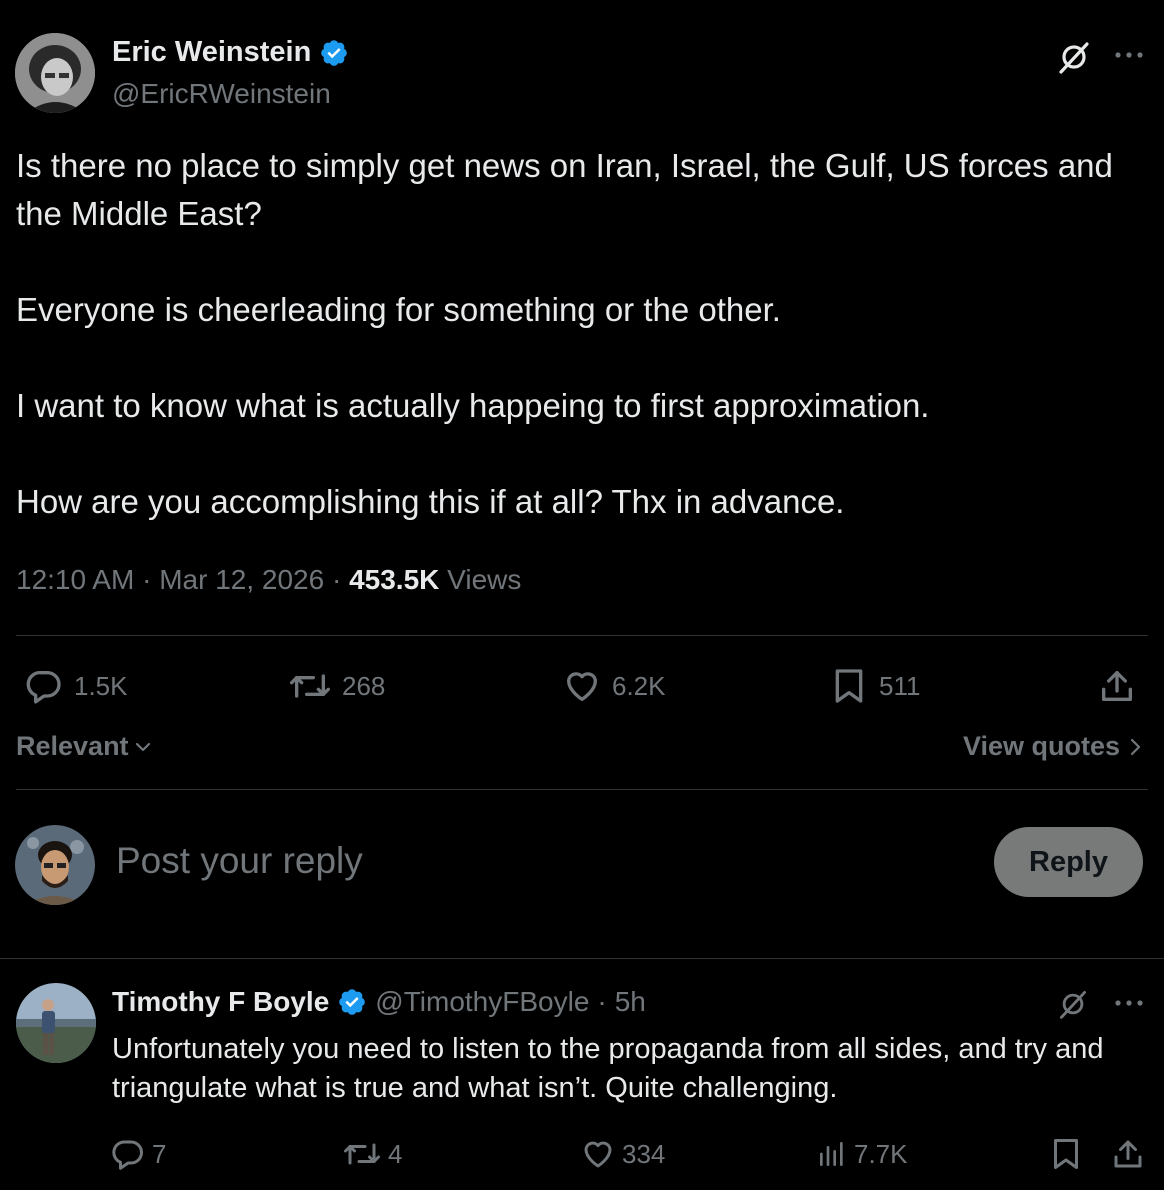  I want to click on reply-action: 7, so click(138, 1154).